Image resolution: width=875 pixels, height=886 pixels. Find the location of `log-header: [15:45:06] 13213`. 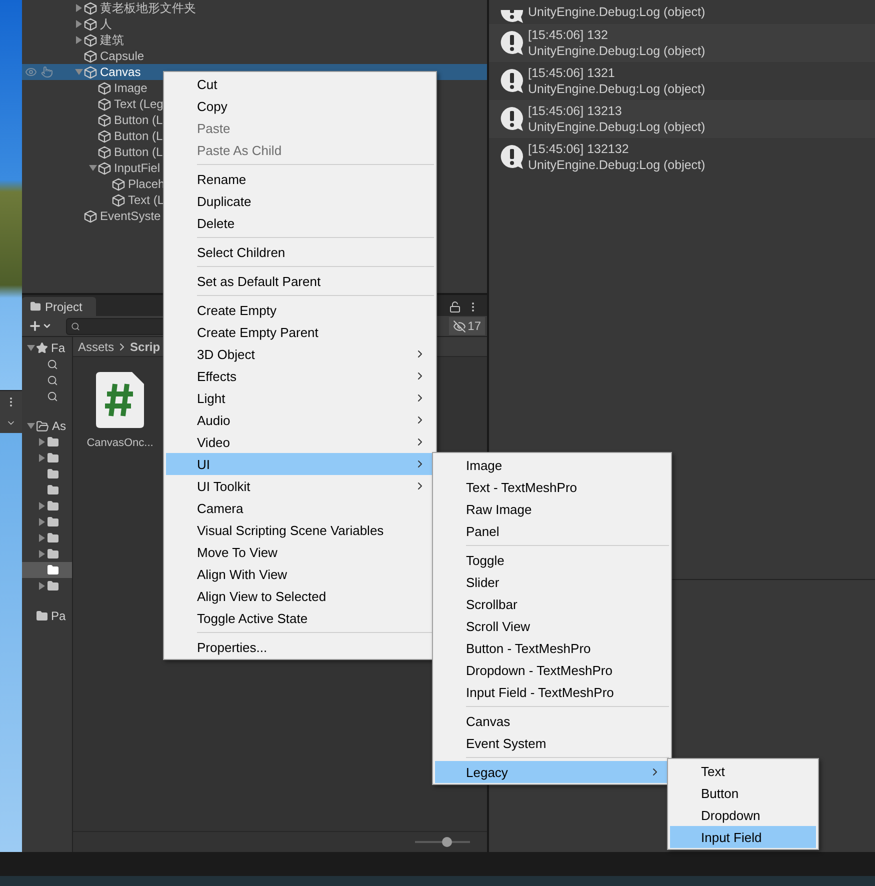

log-header: [15:45:06] 13213 is located at coordinates (575, 111).